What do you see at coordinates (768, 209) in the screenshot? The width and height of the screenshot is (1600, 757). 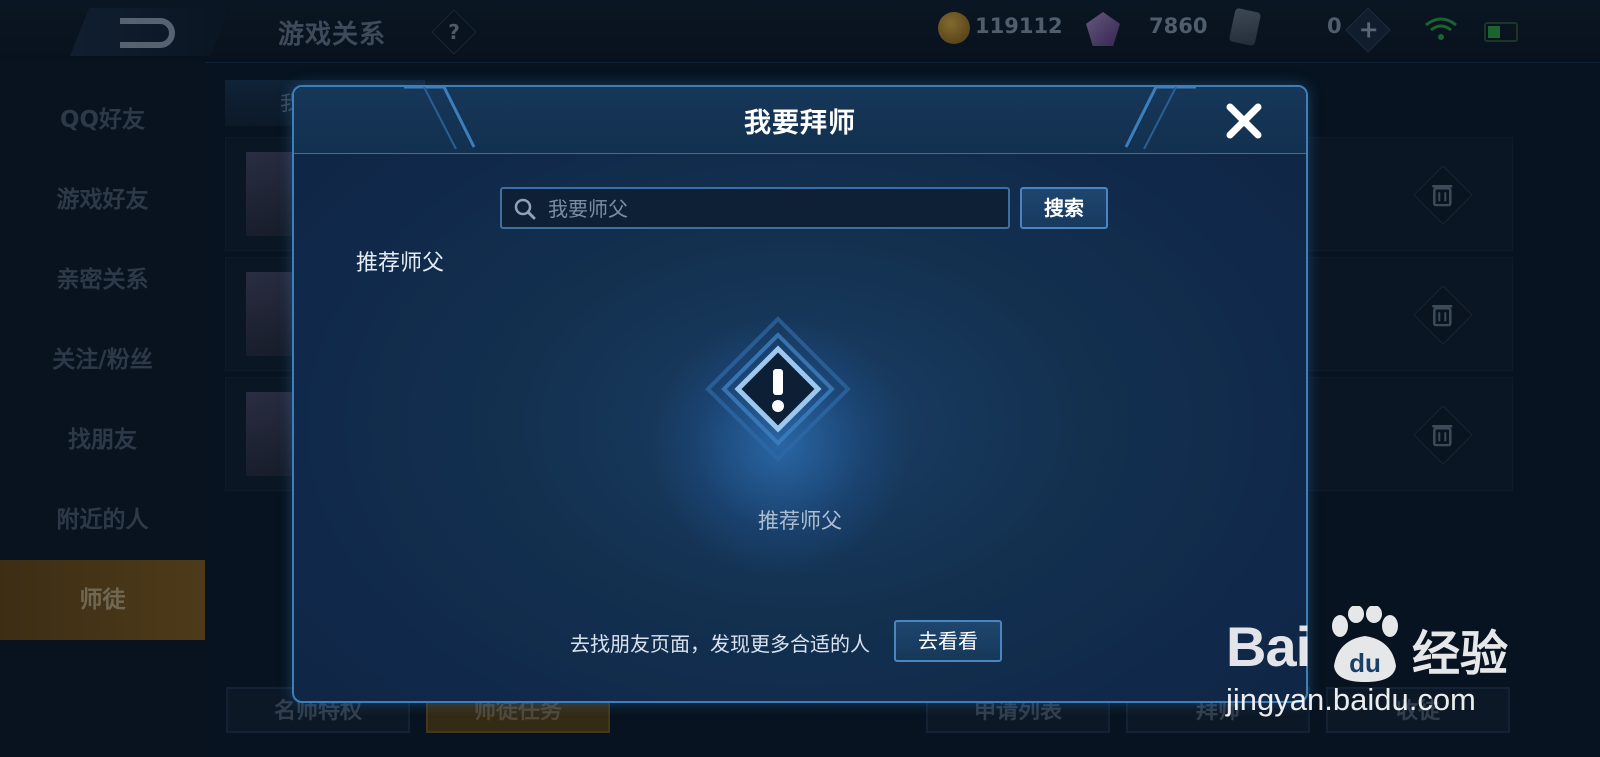 I see `search-input` at bounding box center [768, 209].